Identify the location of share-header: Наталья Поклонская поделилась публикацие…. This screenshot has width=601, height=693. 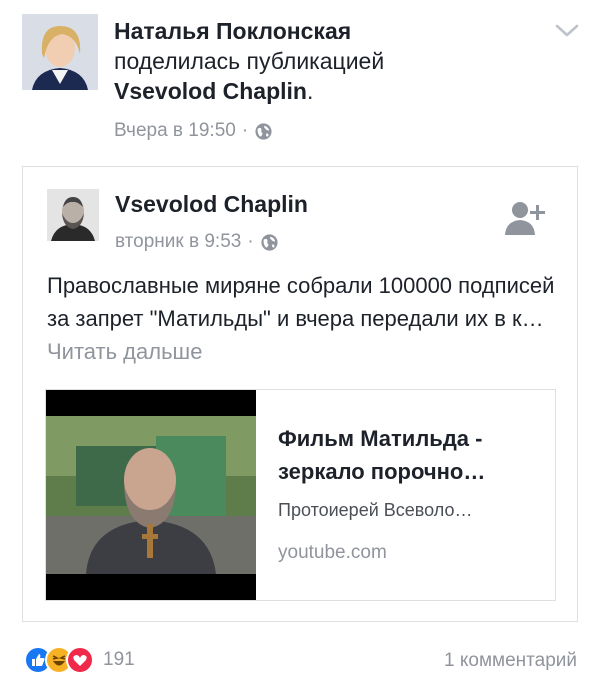
(324, 61).